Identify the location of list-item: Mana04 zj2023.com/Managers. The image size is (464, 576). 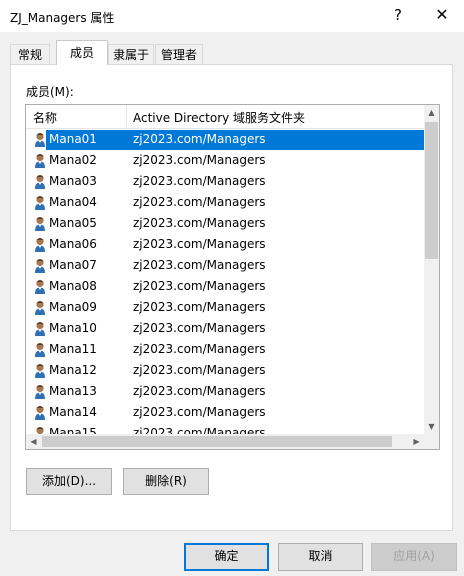
(225, 202).